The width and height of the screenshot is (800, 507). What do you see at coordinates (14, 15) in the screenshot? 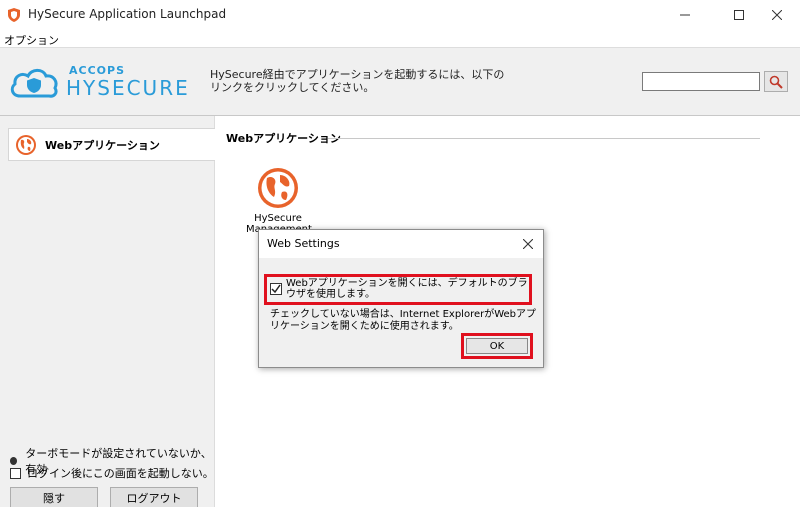
I see `shield-icon` at bounding box center [14, 15].